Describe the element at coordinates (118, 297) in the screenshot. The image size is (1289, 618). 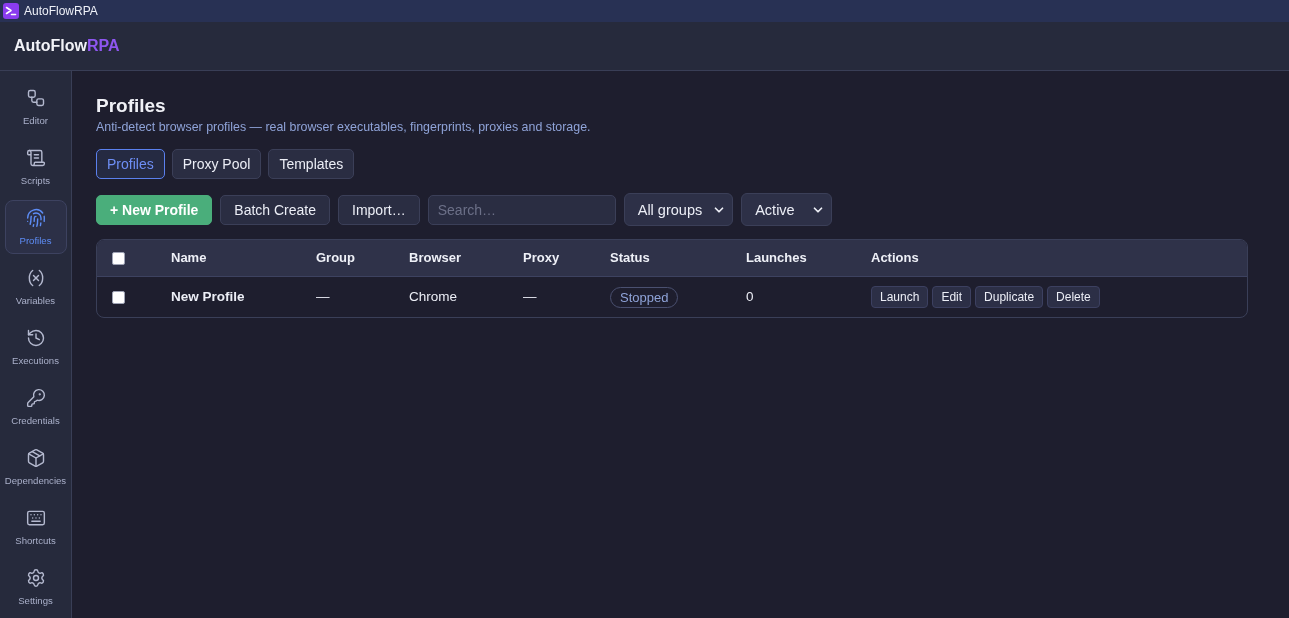
I see `row-checkbox` at that location.